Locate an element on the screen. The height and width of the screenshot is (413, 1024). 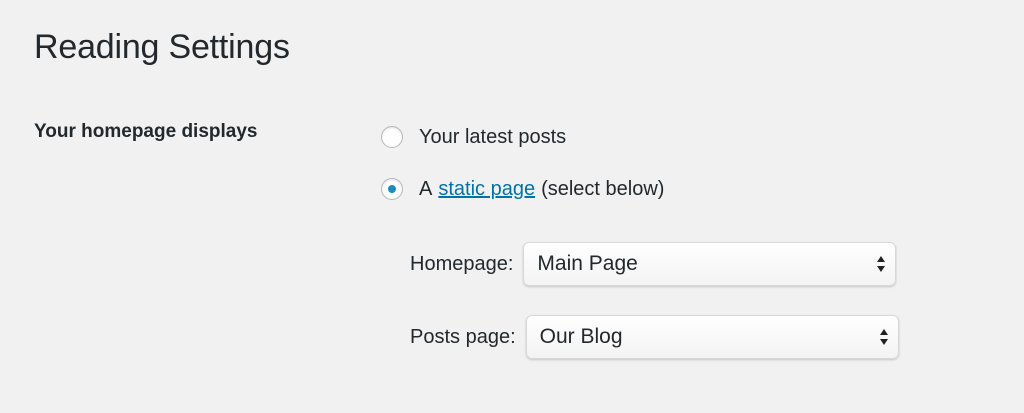
radio-label-latest-posts: Your latest posts is located at coordinates (493, 136).